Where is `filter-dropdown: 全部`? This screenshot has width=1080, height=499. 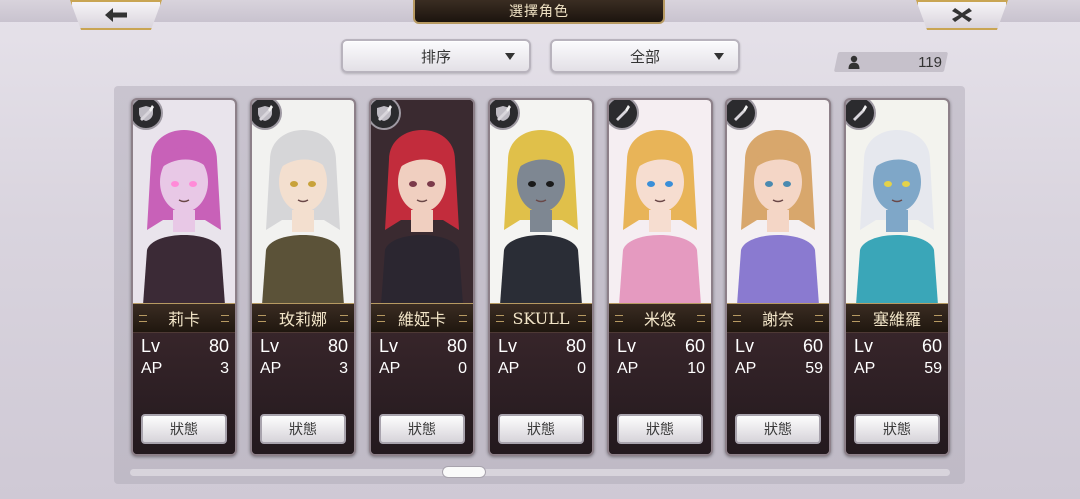
filter-dropdown: 全部 is located at coordinates (645, 56).